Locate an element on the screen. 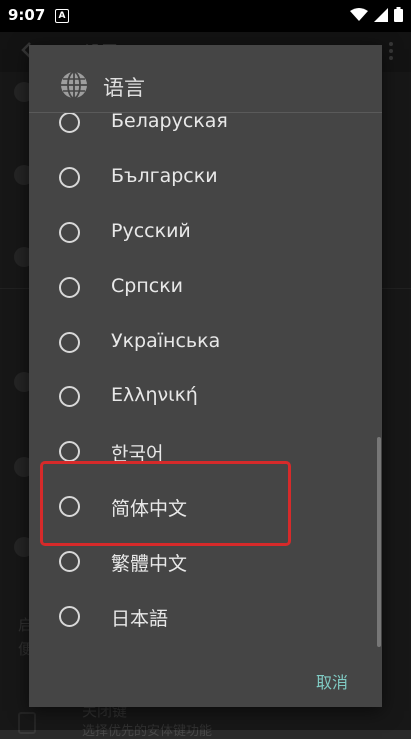  language-label: Ελληνική is located at coordinates (154, 395).